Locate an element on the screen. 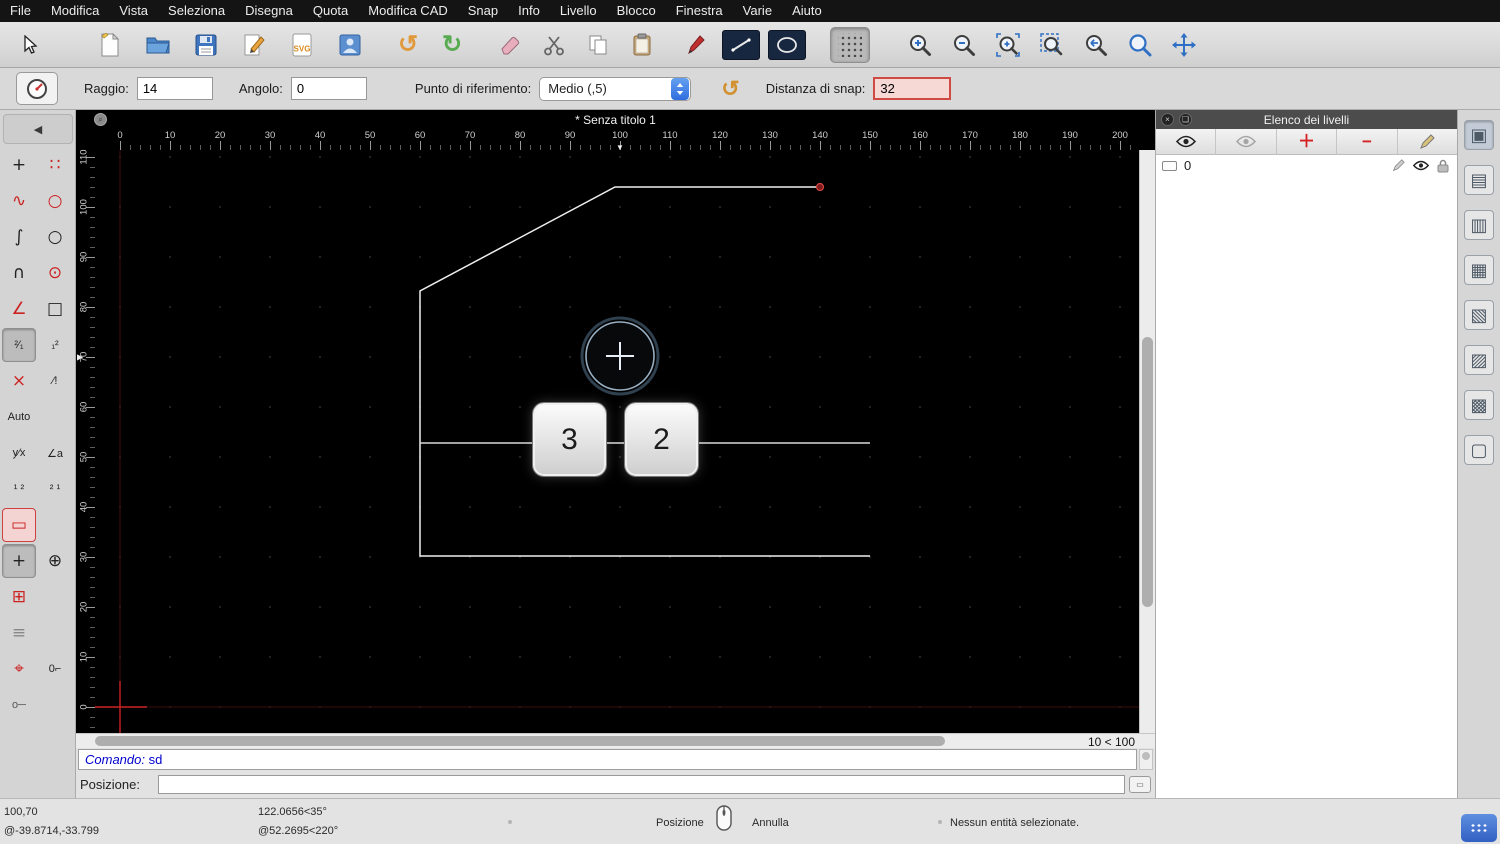  zoom-window-button is located at coordinates (1140, 45).